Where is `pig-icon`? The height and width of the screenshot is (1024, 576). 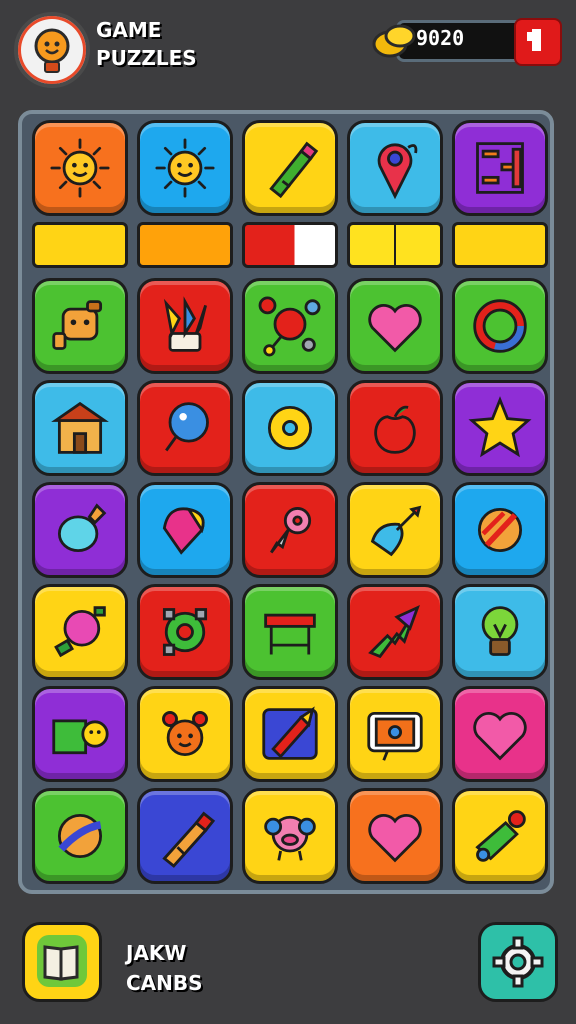
pig-icon is located at coordinates (290, 838).